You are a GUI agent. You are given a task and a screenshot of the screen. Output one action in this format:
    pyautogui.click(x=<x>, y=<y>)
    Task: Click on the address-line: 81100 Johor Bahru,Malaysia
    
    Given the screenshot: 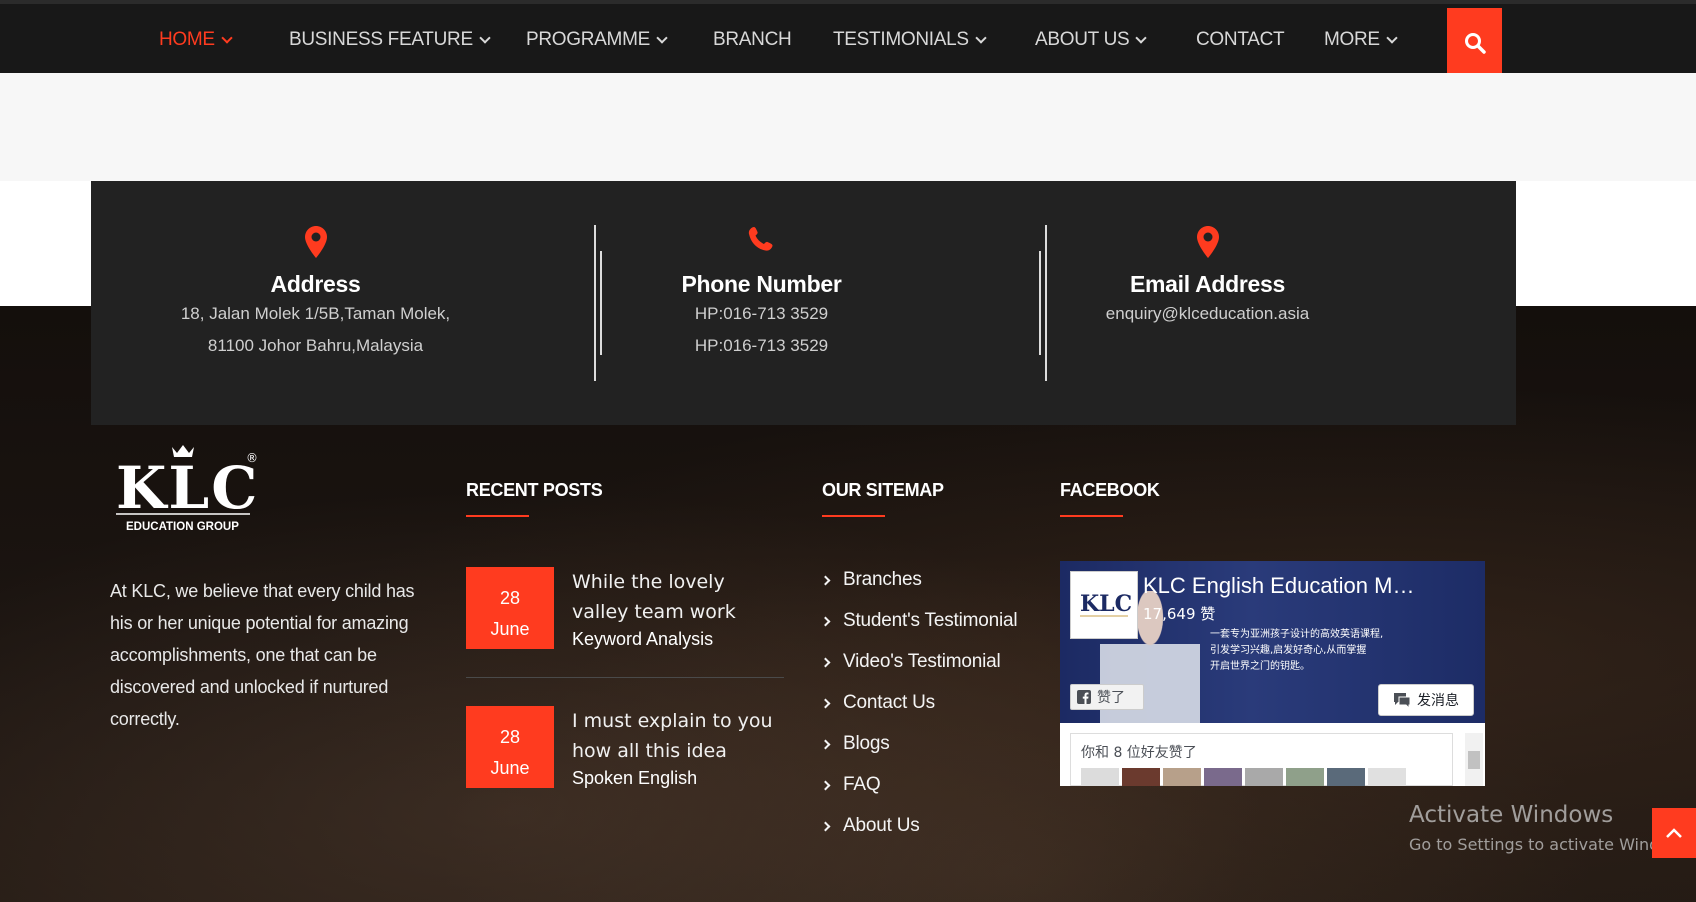 What is the action you would take?
    pyautogui.click(x=315, y=345)
    